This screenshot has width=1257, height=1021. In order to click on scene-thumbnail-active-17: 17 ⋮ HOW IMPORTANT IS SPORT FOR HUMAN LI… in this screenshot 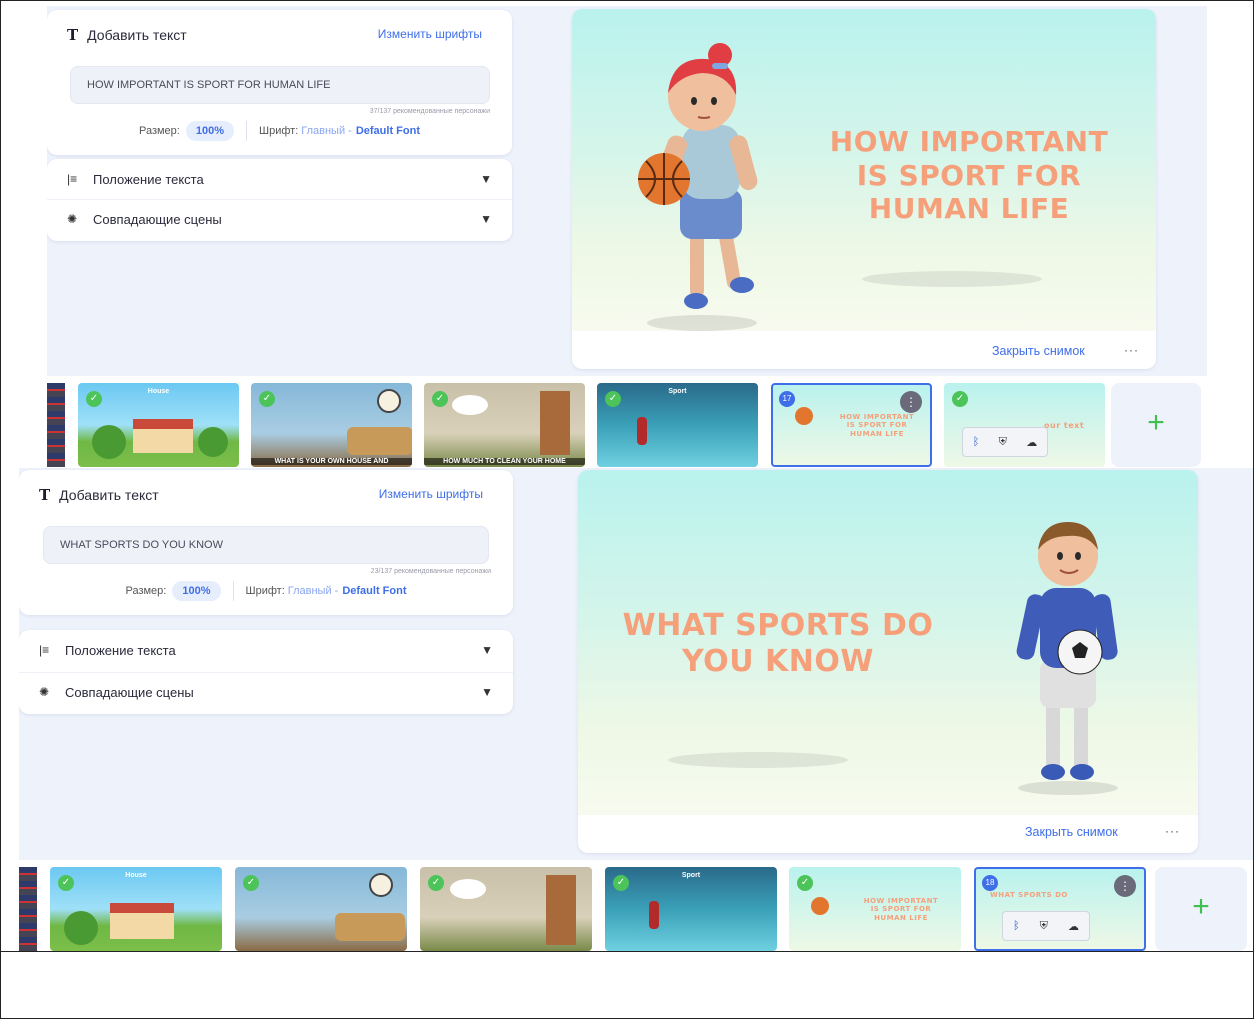, I will do `click(851, 425)`.